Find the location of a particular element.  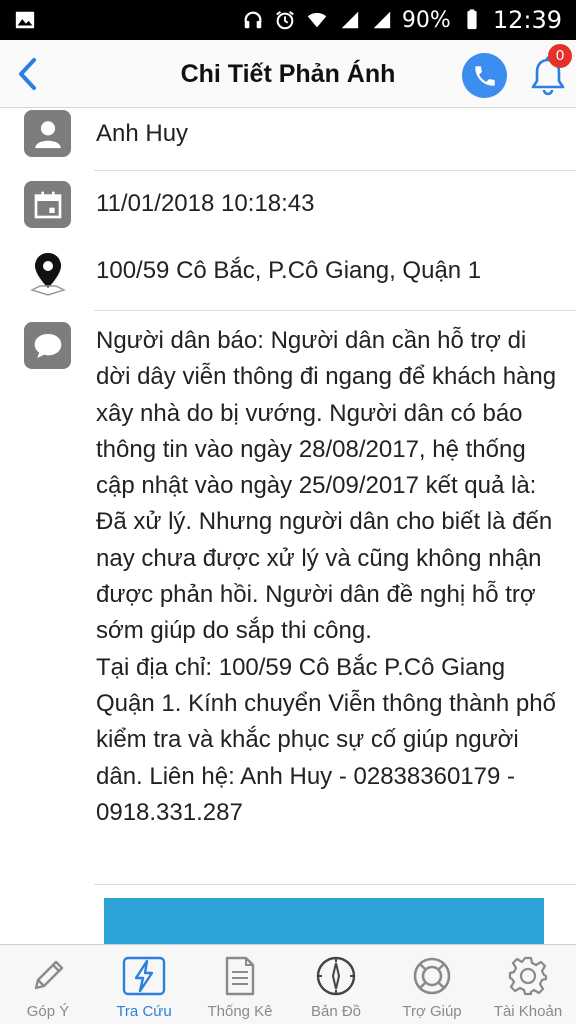

calendar-icon is located at coordinates (47, 204).